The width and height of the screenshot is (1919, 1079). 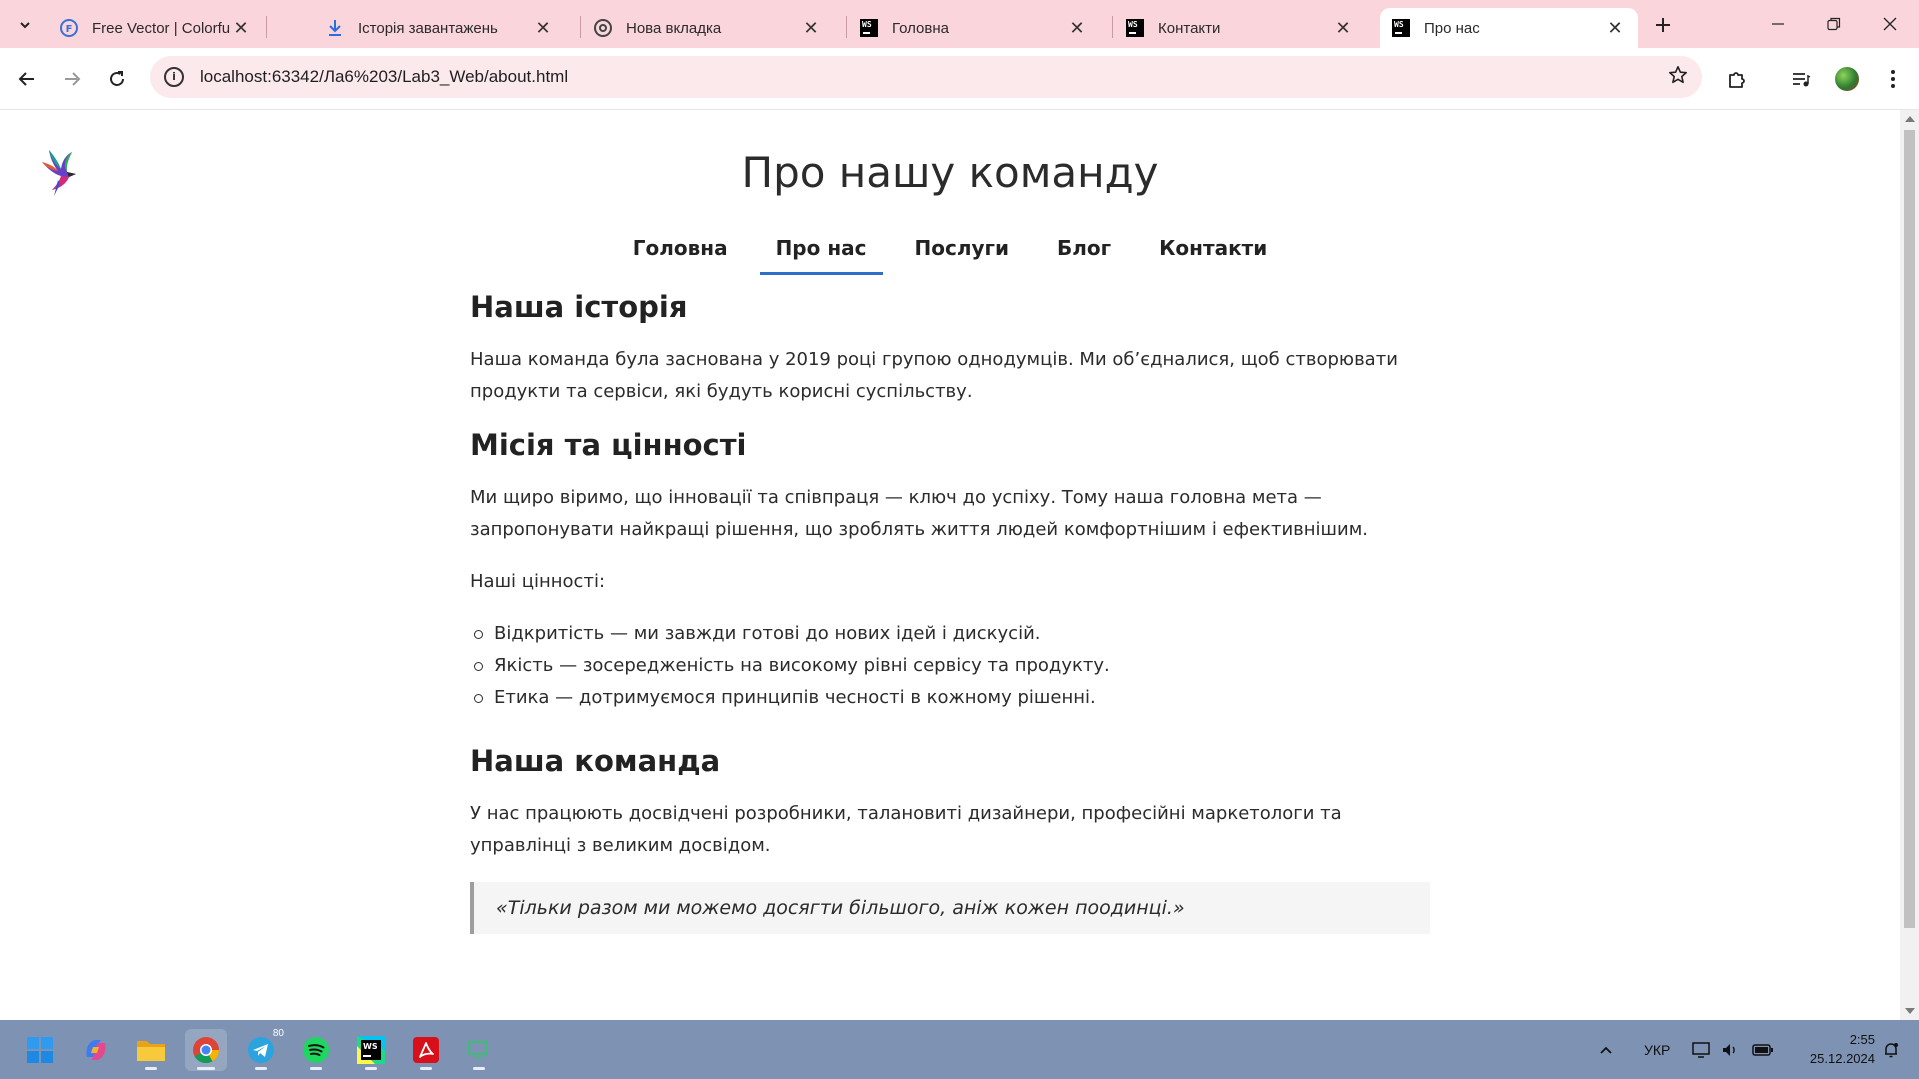 I want to click on spotify-icon, so click(x=316, y=1050).